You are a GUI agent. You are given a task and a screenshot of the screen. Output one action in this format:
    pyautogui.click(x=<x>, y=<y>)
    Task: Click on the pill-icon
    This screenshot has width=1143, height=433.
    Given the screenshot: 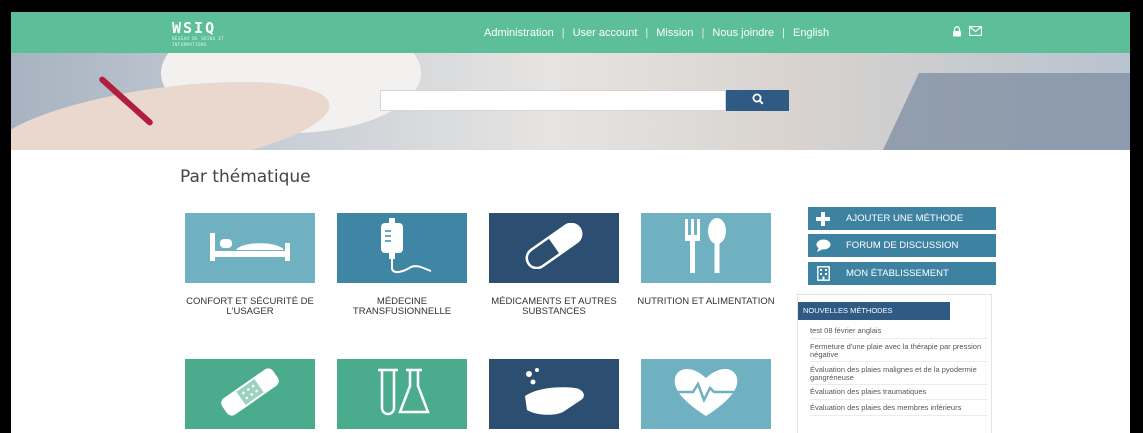 What is the action you would take?
    pyautogui.click(x=554, y=248)
    